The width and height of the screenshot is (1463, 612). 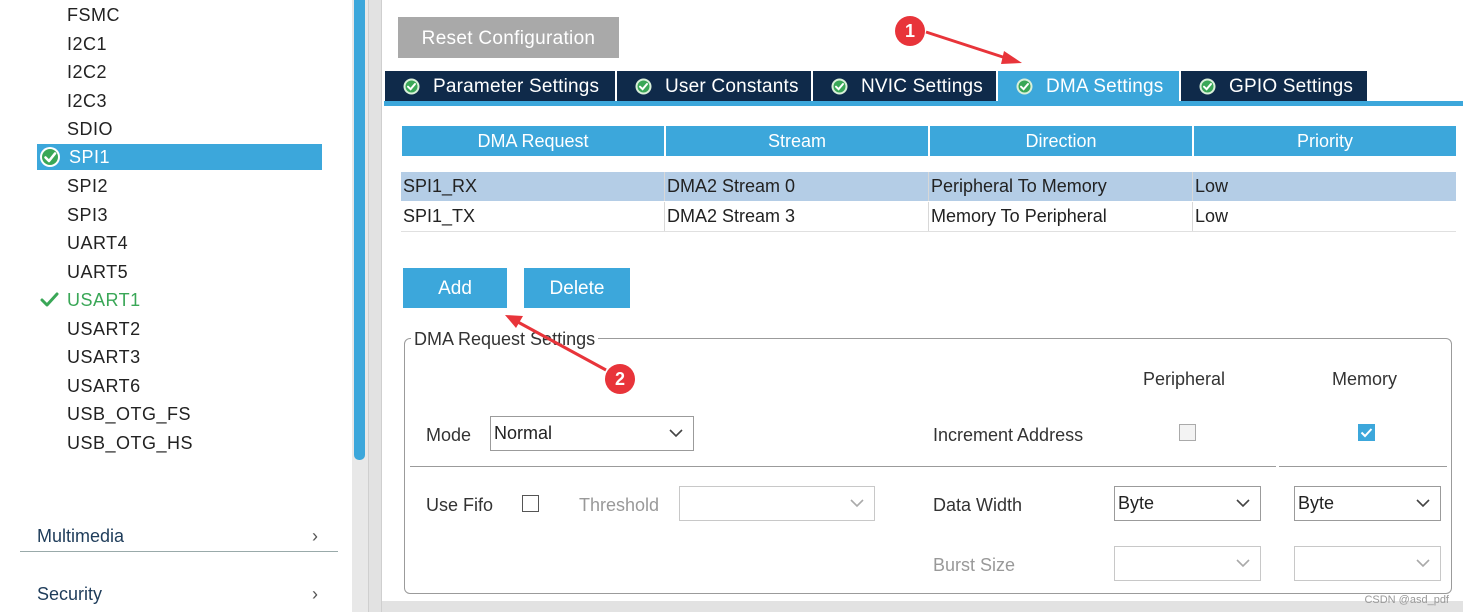 I want to click on sidebar-item-label: UART4, so click(x=98, y=243).